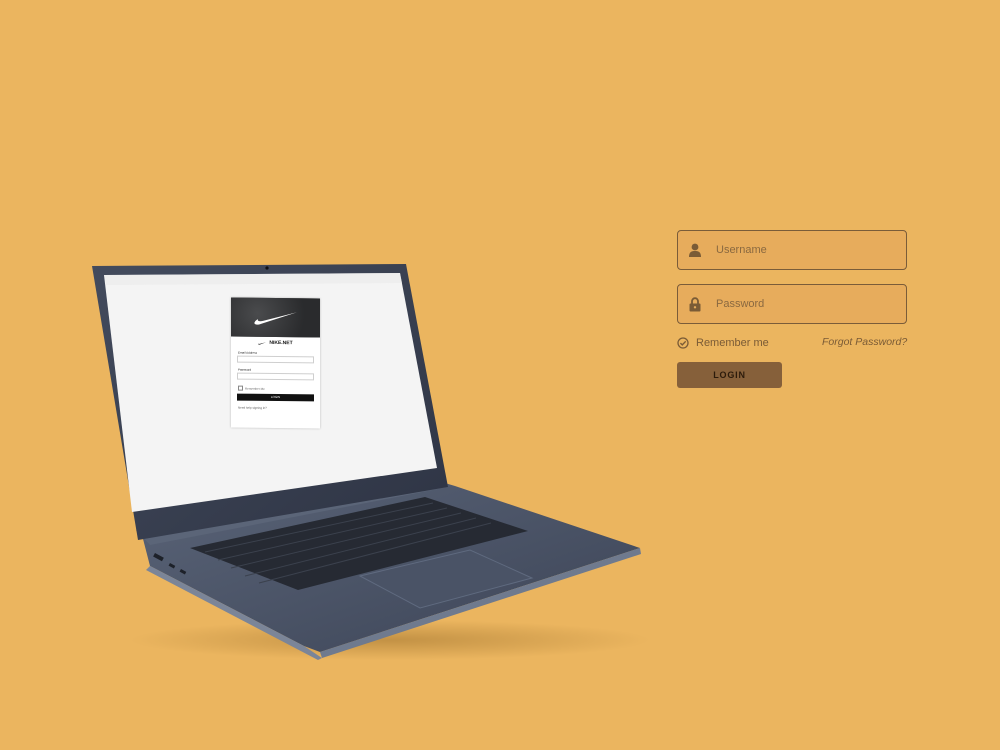 This screenshot has width=1000, height=750. Describe the element at coordinates (275, 359) in the screenshot. I see `laptop-screen-email-field` at that location.